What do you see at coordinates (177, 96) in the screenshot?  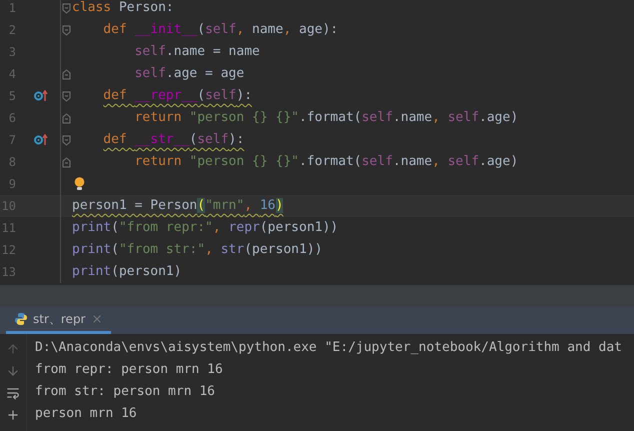 I see `code-line: def __repr__(self):` at bounding box center [177, 96].